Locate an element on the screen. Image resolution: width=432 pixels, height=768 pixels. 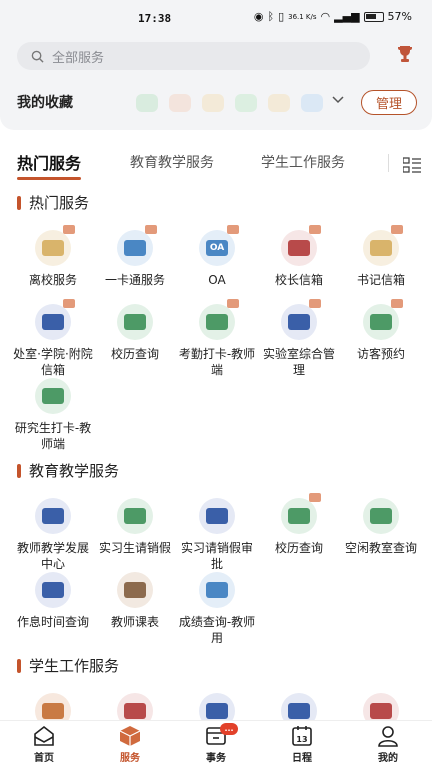
service-item: 空闲教室查询 is located at coordinates (381, 527).